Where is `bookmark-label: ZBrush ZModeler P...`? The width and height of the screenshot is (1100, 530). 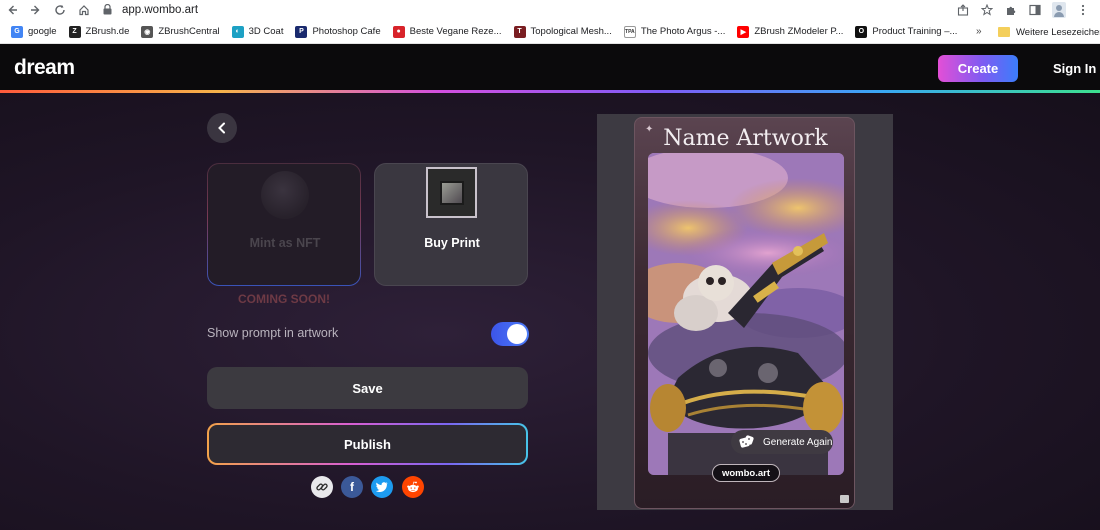
bookmark-label: ZBrush ZModeler P... is located at coordinates (799, 31).